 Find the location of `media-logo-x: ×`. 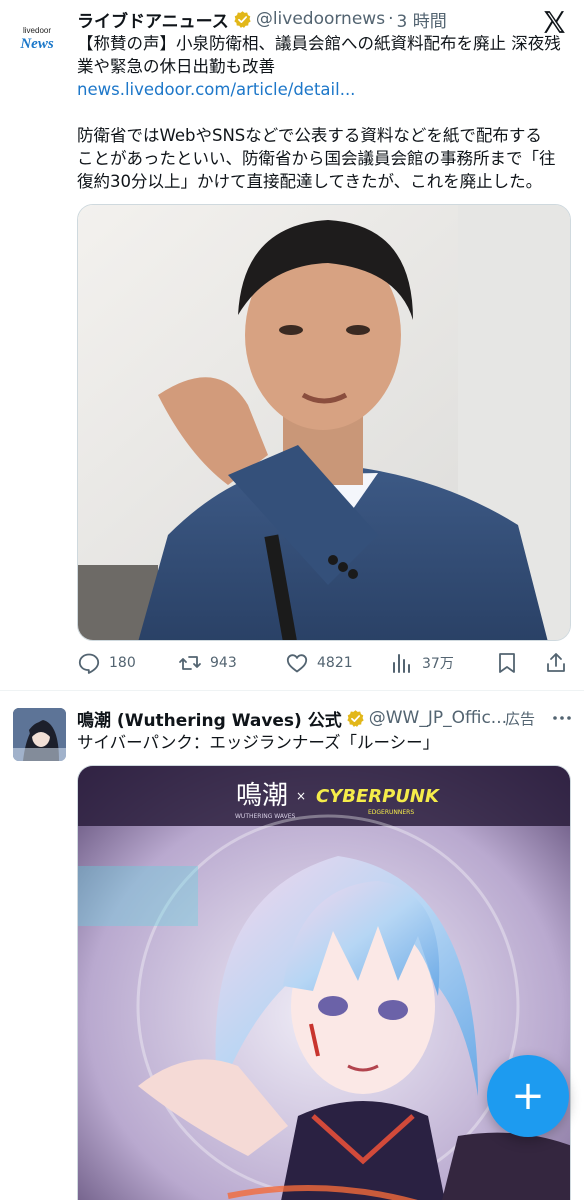

media-logo-x: × is located at coordinates (301, 796).